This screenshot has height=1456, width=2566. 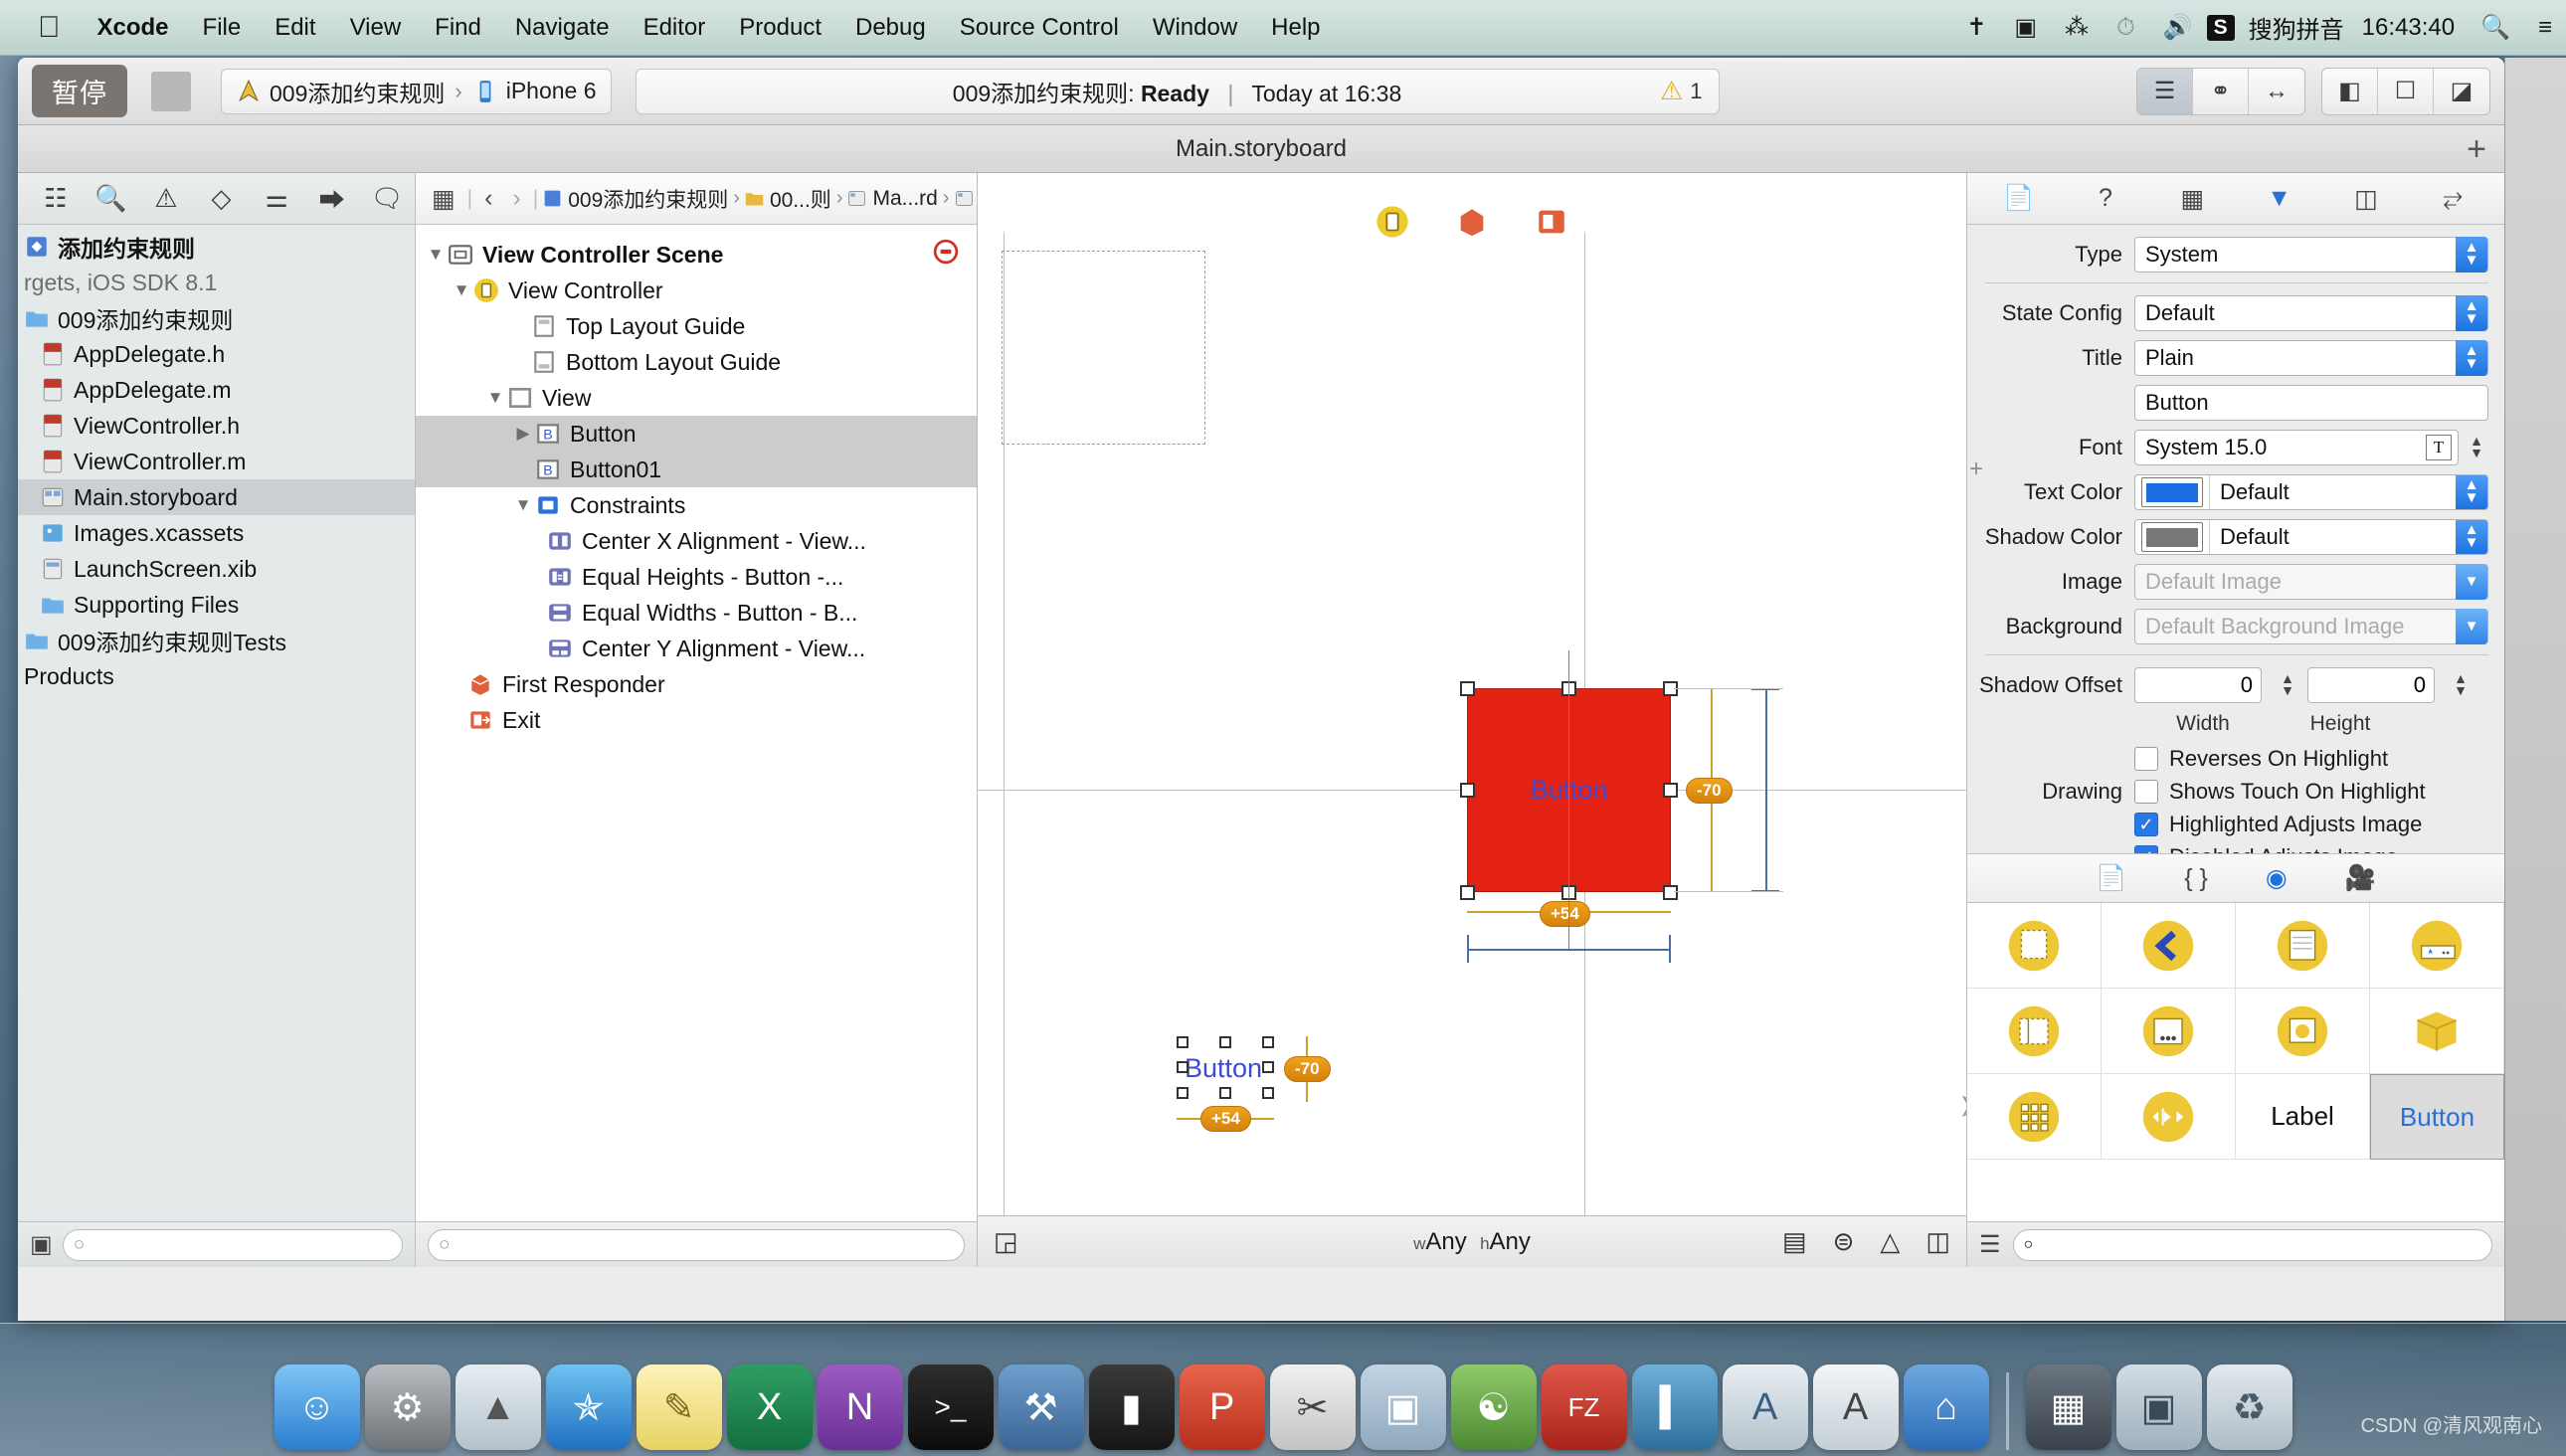 I want to click on collection-view-item, so click(x=2034, y=1117).